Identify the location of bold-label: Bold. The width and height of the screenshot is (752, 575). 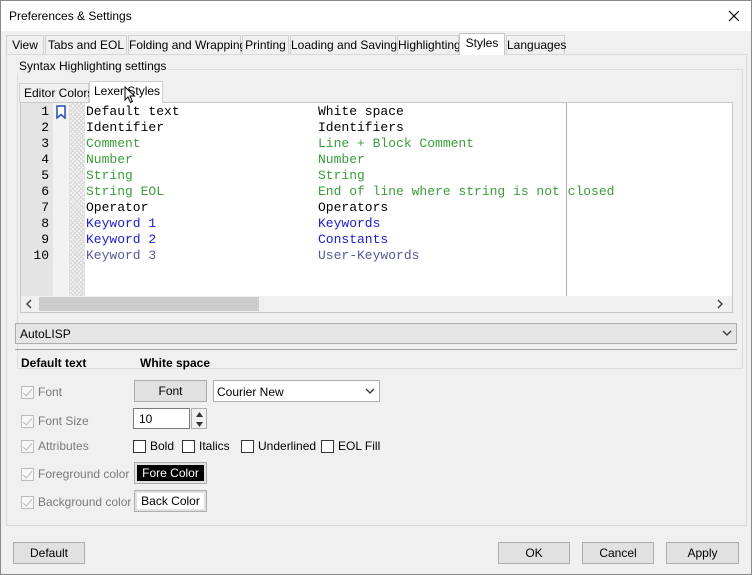
(162, 446).